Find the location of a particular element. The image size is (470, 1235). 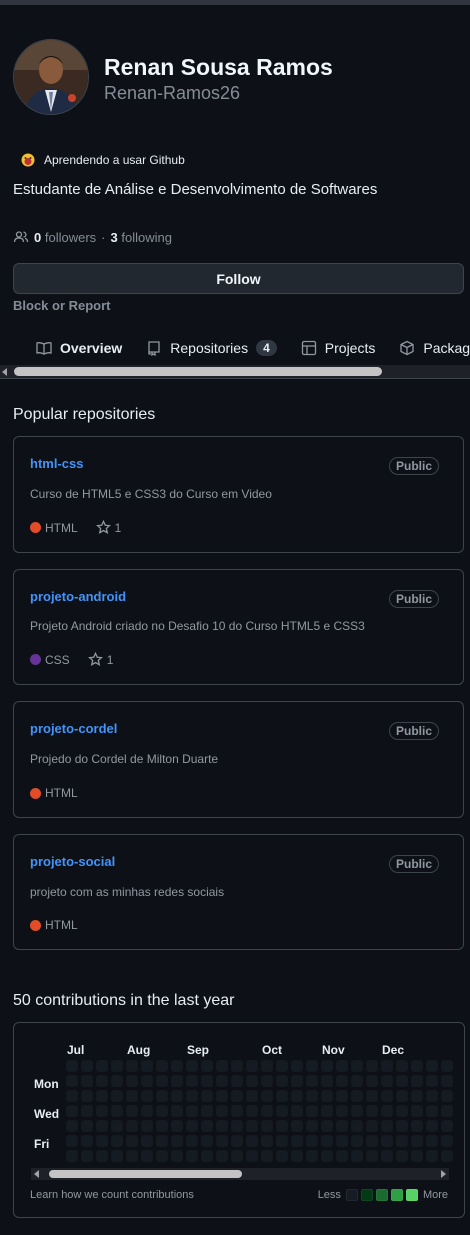

tab-repositories: Repositories 4 is located at coordinates (211, 348).